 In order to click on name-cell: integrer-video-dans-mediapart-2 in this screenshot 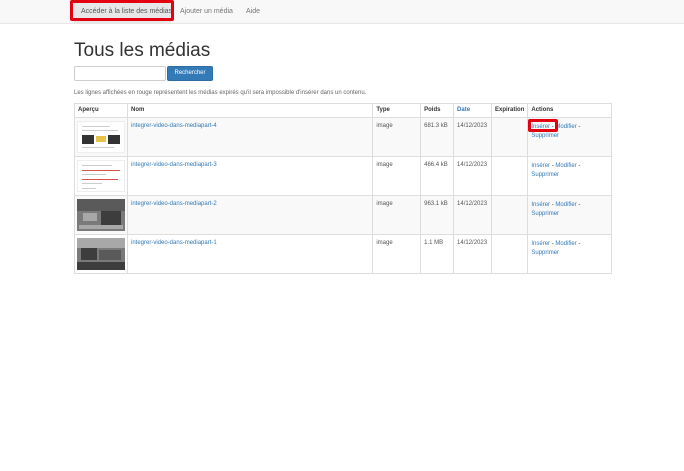, I will do `click(250, 215)`.